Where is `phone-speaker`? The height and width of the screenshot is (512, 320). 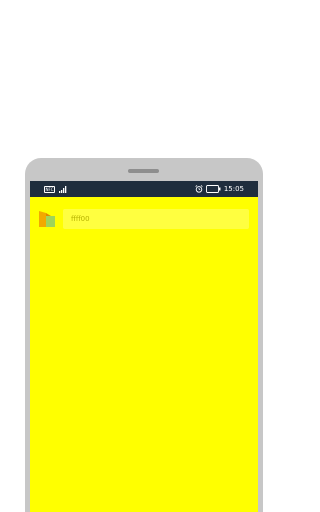
phone-speaker is located at coordinates (143, 171).